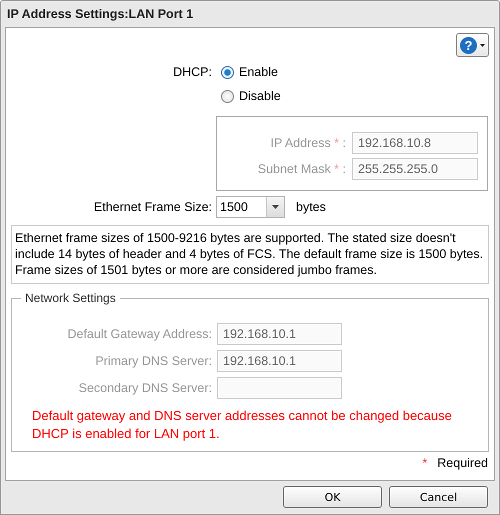  I want to click on field-label: Secondary DNS Server:, so click(145, 388).